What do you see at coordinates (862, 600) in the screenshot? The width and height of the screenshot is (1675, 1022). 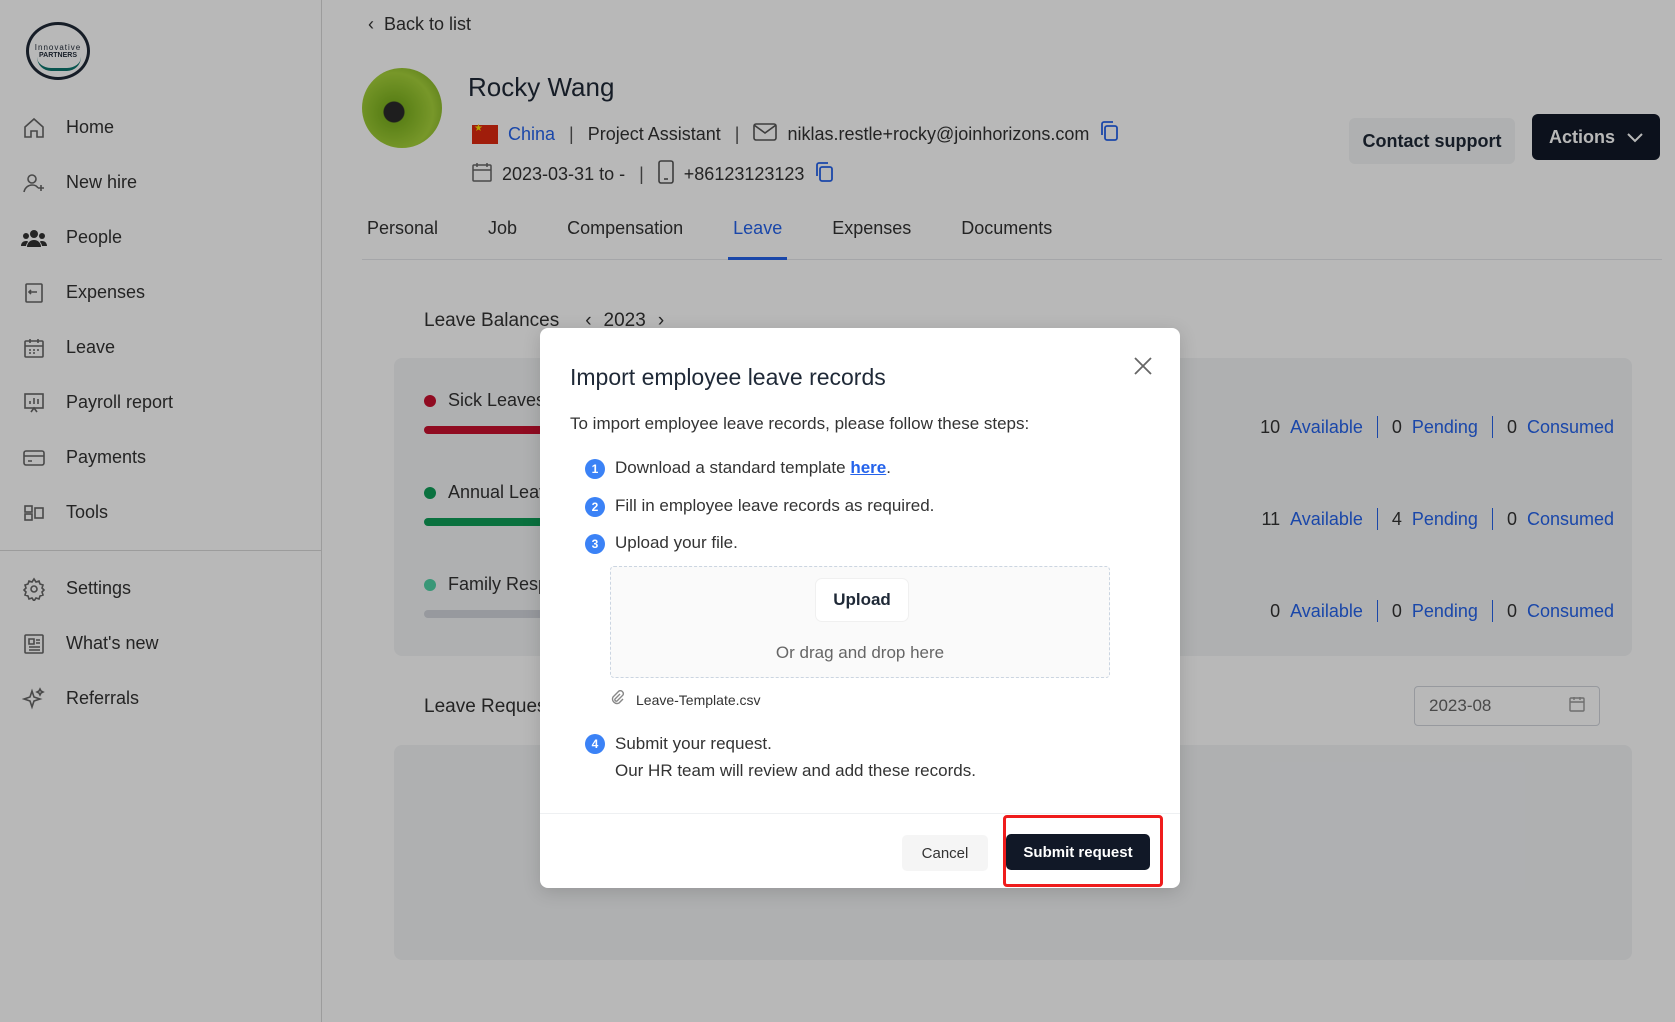 I see `upload-button: Upload` at bounding box center [862, 600].